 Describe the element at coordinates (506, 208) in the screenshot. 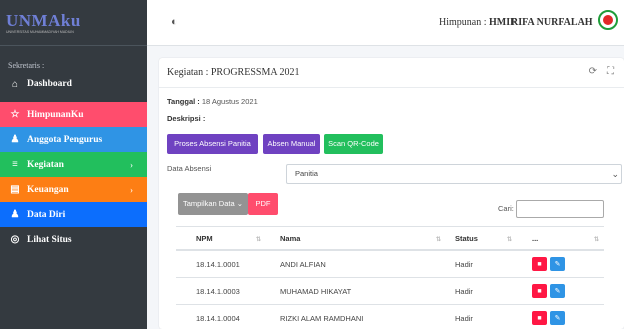

I see `search-label: Cari:` at that location.